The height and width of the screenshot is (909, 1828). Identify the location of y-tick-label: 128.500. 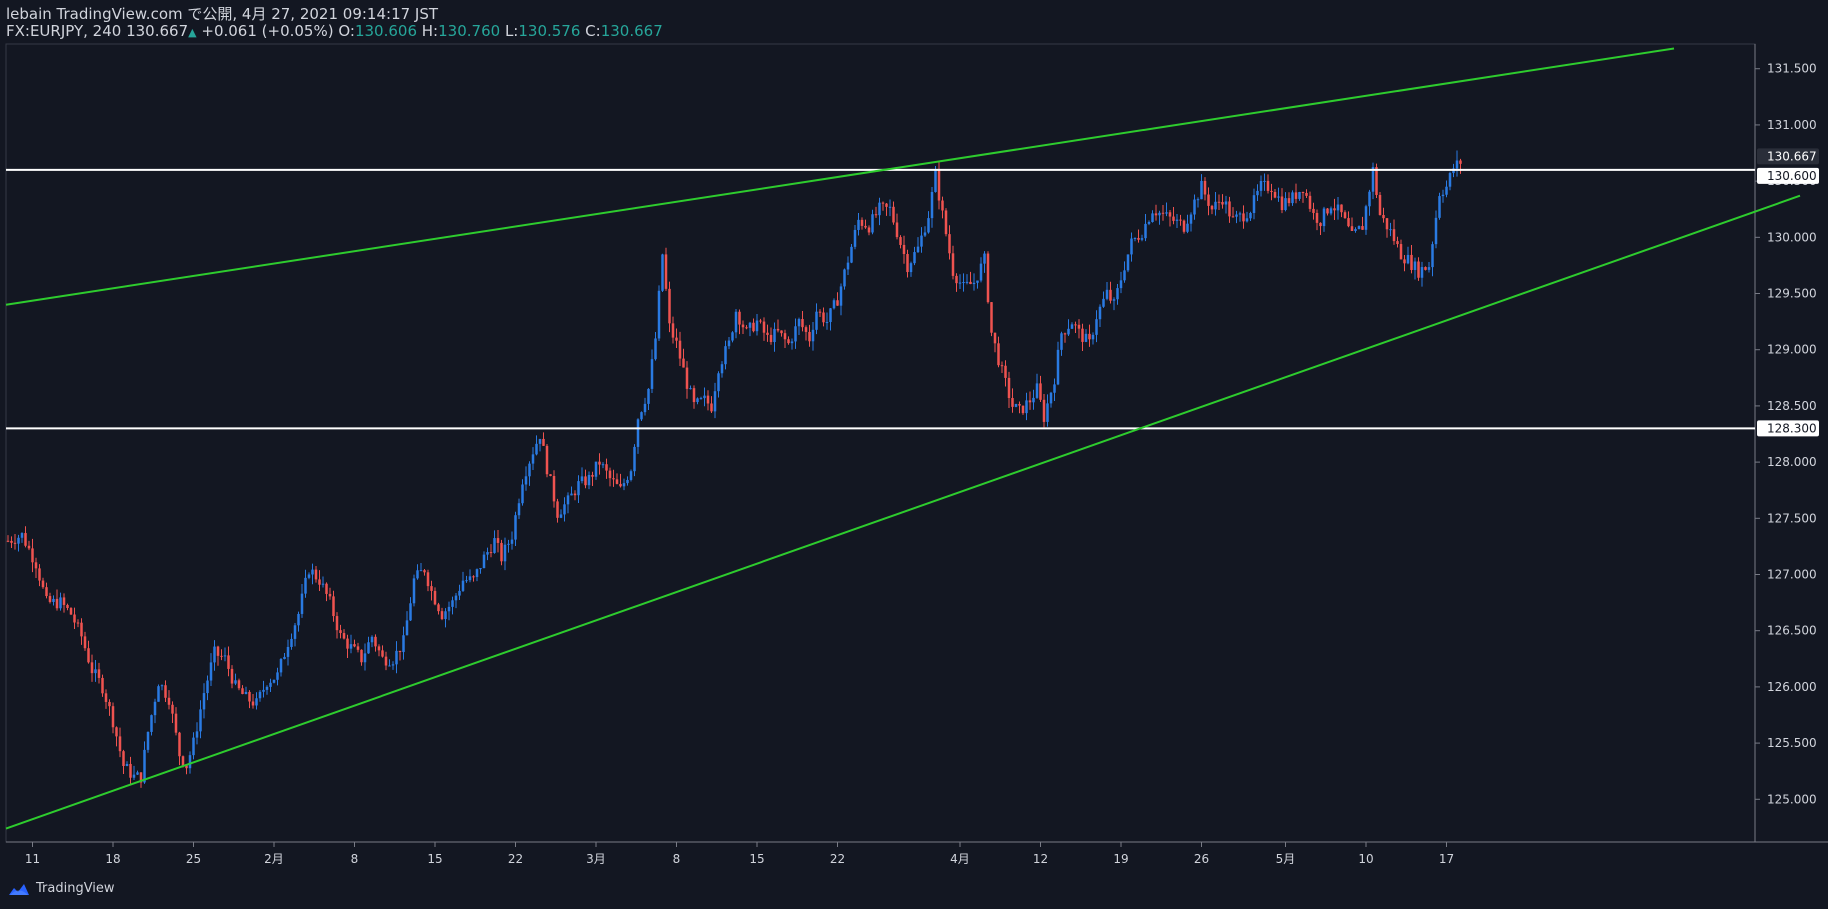
(1792, 406).